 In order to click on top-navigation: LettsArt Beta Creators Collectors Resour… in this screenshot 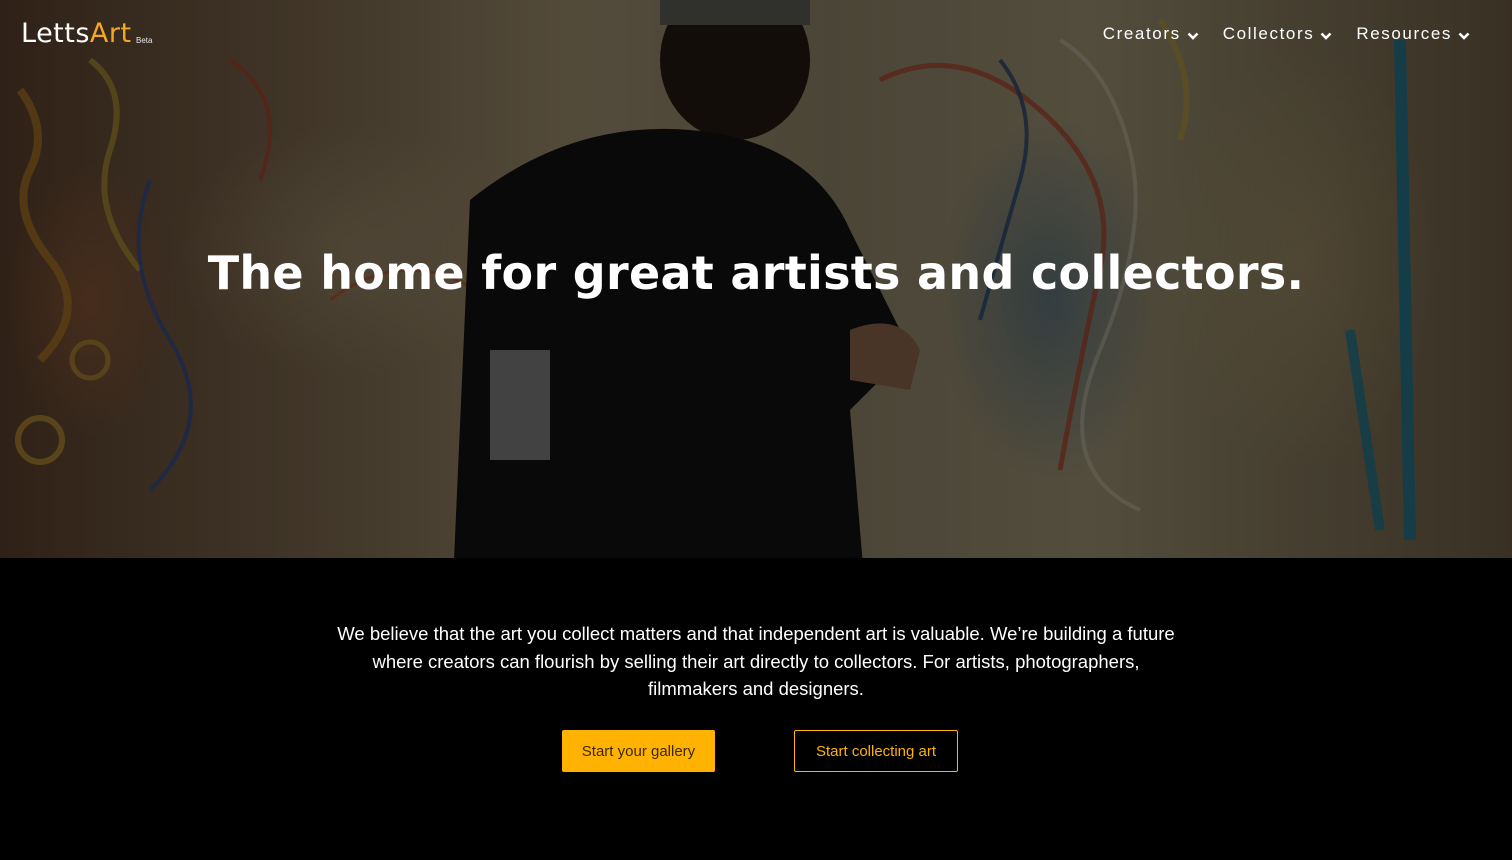, I will do `click(756, 35)`.